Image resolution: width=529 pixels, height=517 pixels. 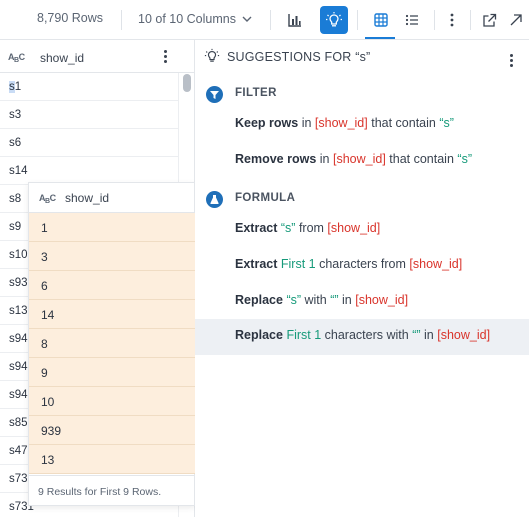 What do you see at coordinates (89, 87) in the screenshot?
I see `grid-cell: s1` at bounding box center [89, 87].